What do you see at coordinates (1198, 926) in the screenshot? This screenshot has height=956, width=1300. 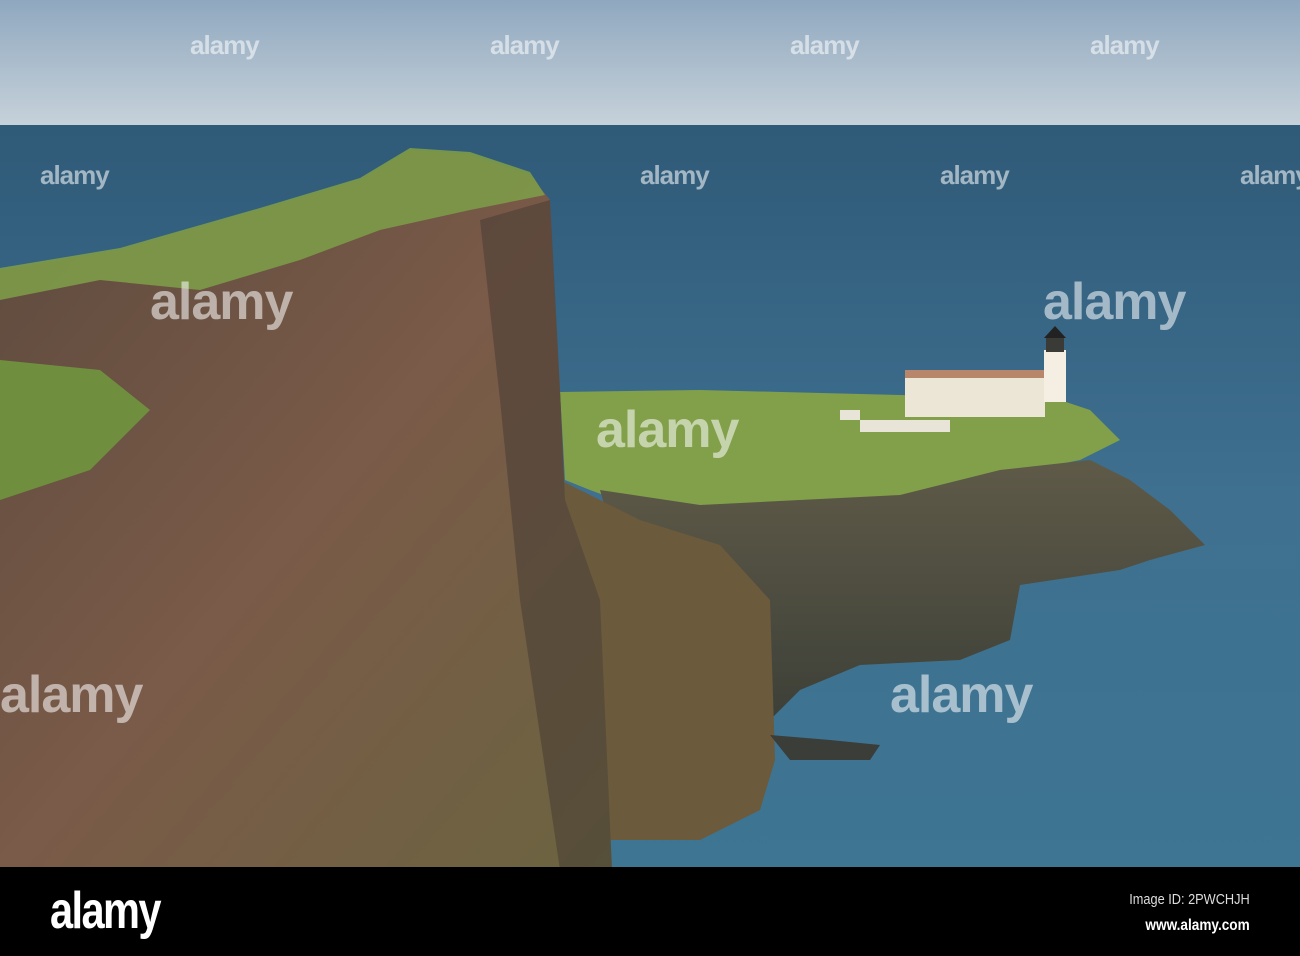 I see `website-link: www.alamy.com` at bounding box center [1198, 926].